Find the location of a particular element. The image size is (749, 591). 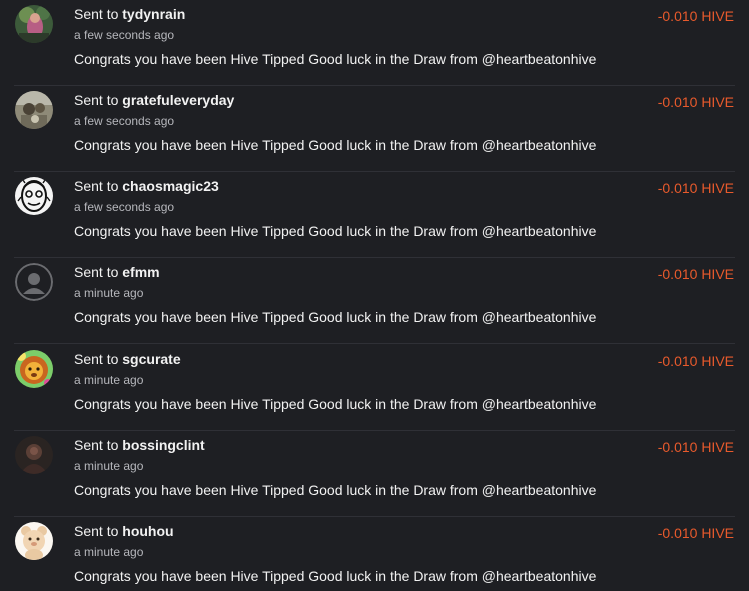

recipient-link: efmm is located at coordinates (140, 272).